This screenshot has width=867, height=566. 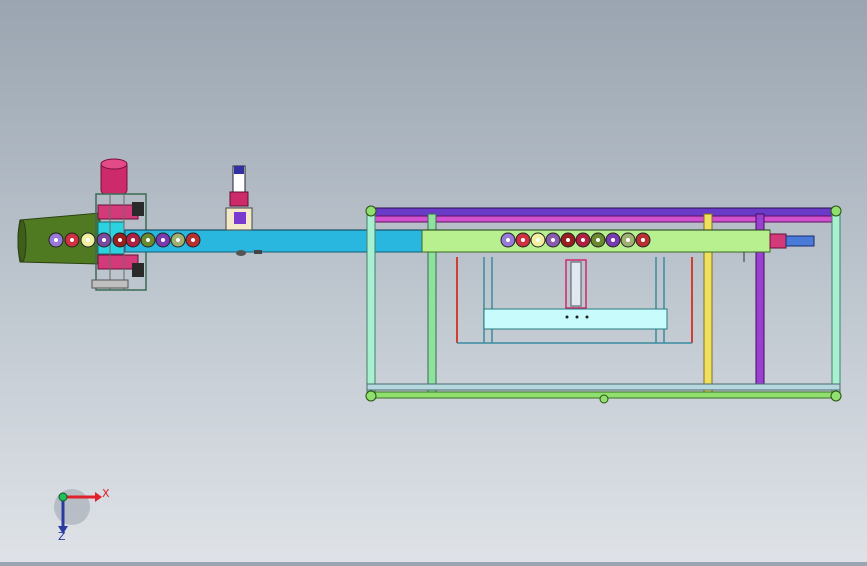 What do you see at coordinates (574, 300) in the screenshot?
I see `lift-cradle` at bounding box center [574, 300].